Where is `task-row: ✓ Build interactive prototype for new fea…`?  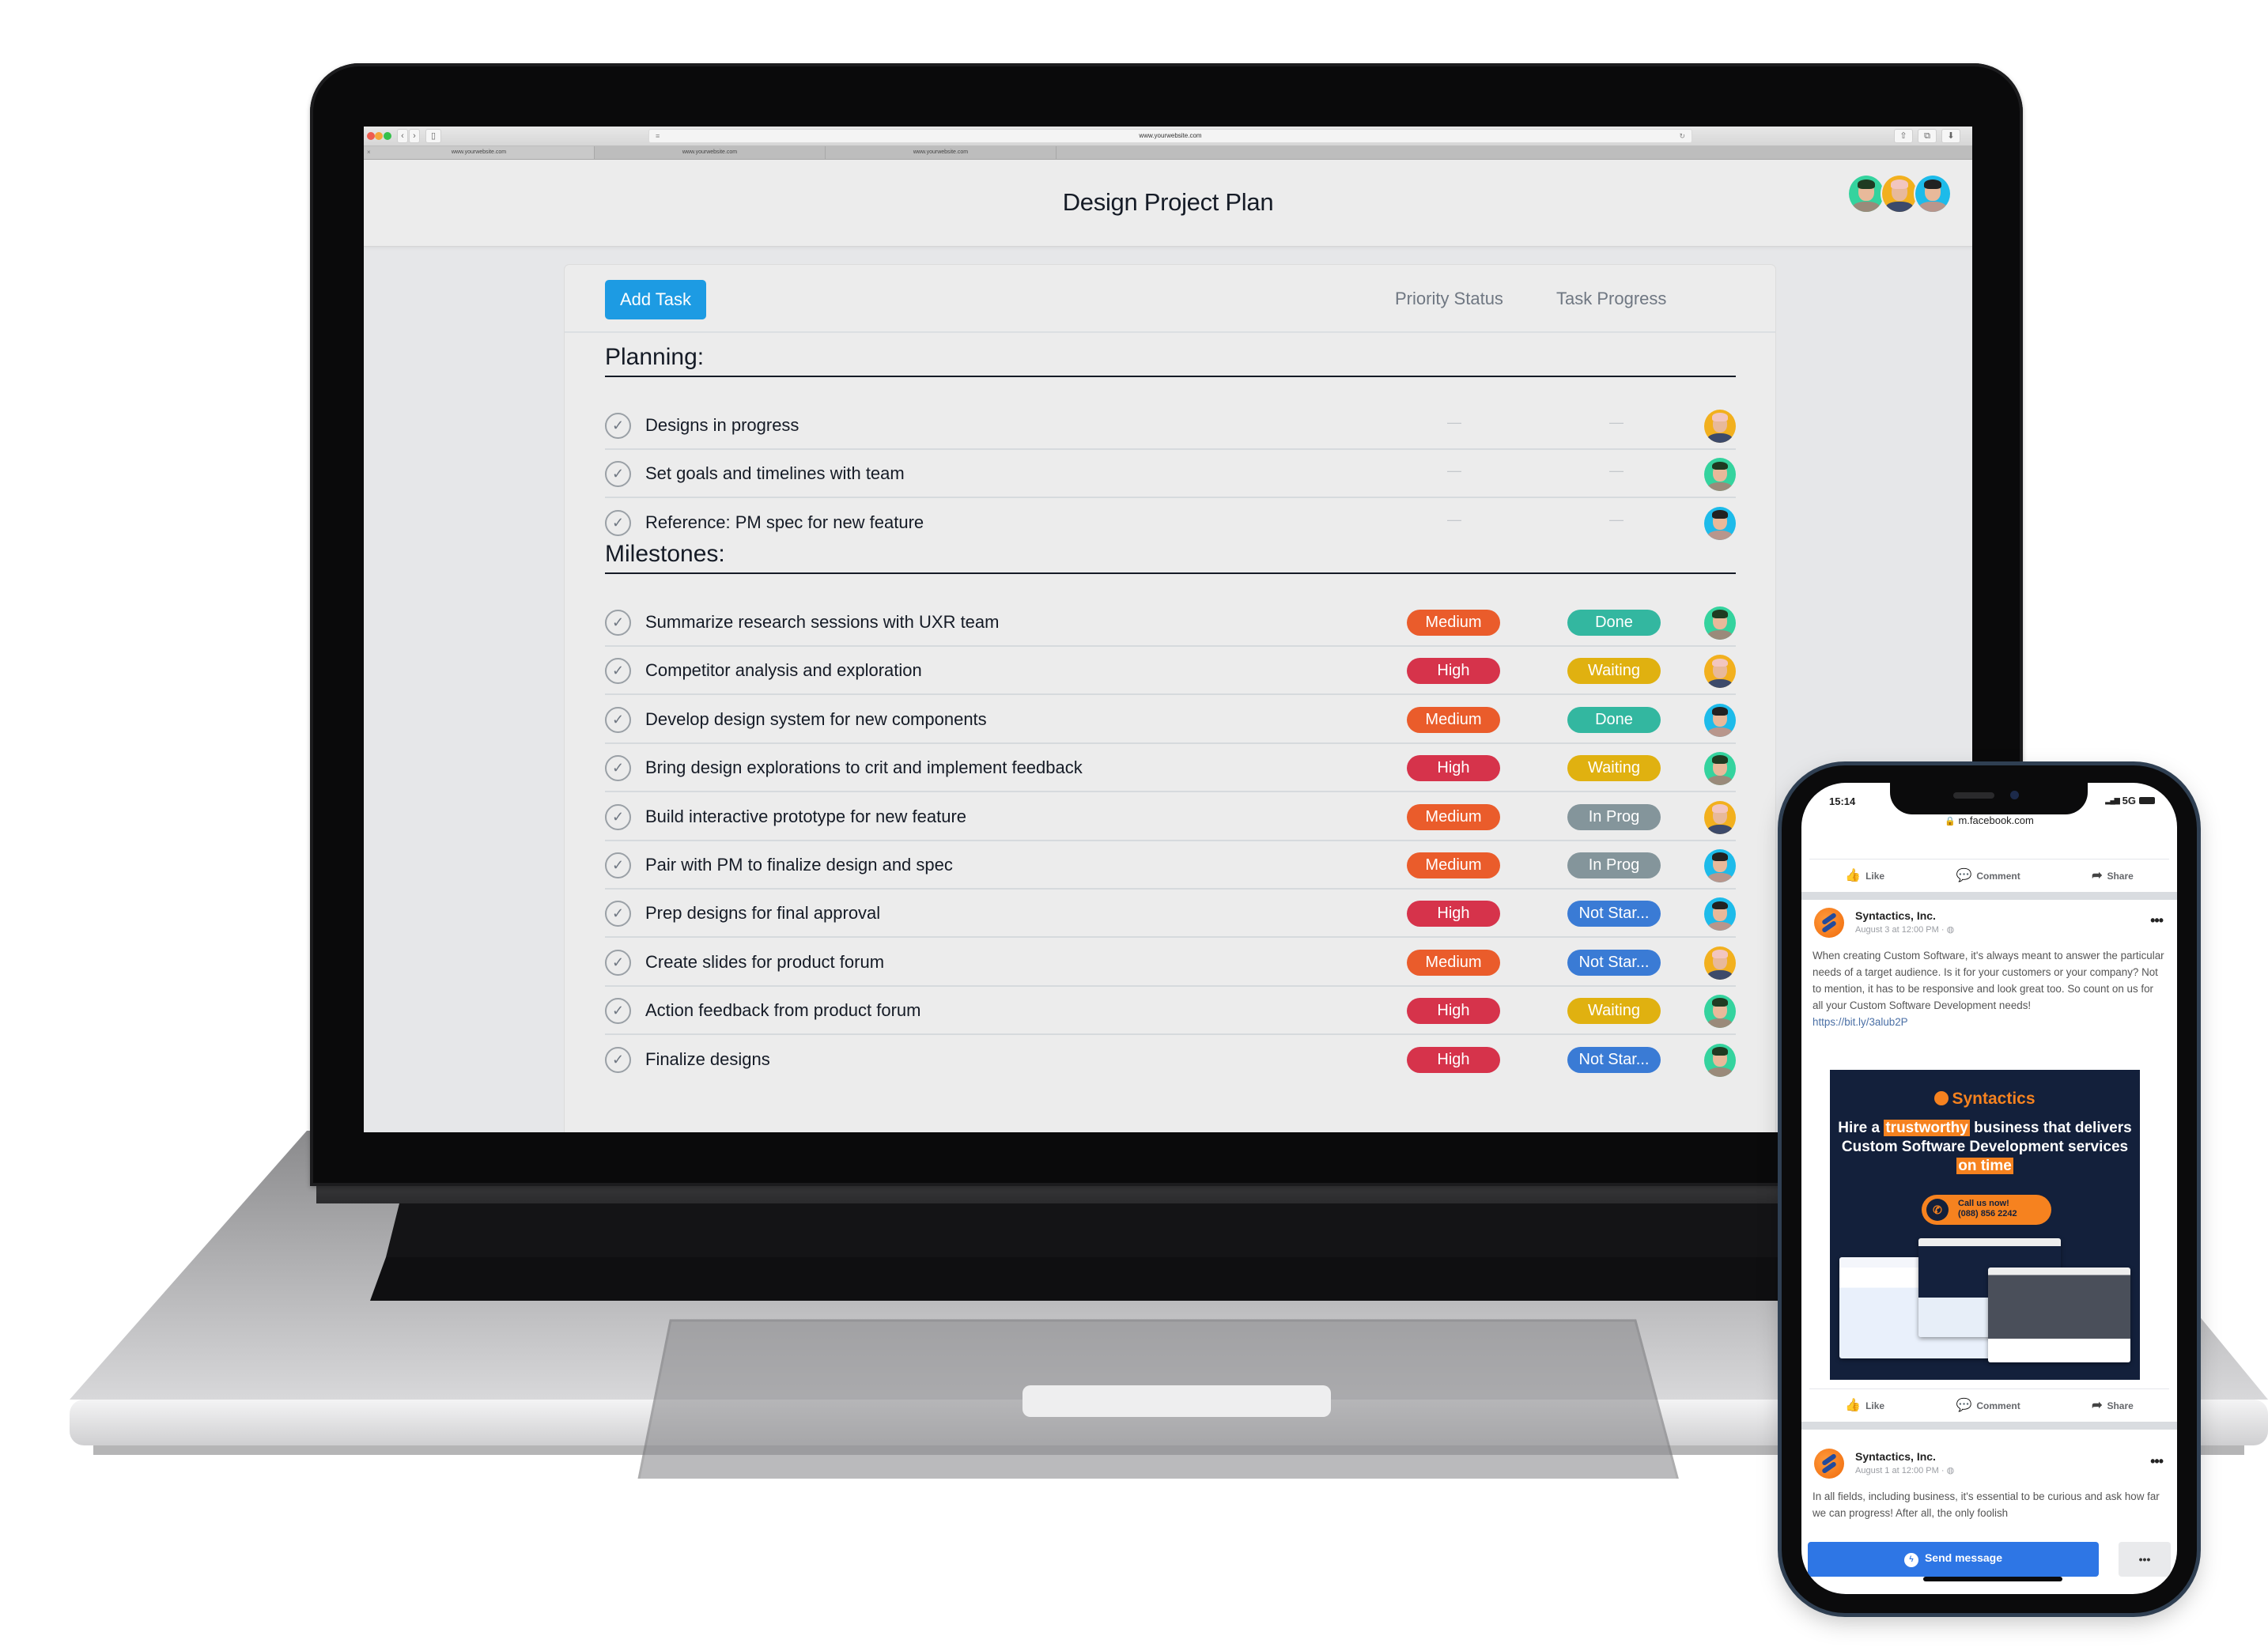 task-row: ✓ Build interactive prototype for new fea… is located at coordinates (1170, 817).